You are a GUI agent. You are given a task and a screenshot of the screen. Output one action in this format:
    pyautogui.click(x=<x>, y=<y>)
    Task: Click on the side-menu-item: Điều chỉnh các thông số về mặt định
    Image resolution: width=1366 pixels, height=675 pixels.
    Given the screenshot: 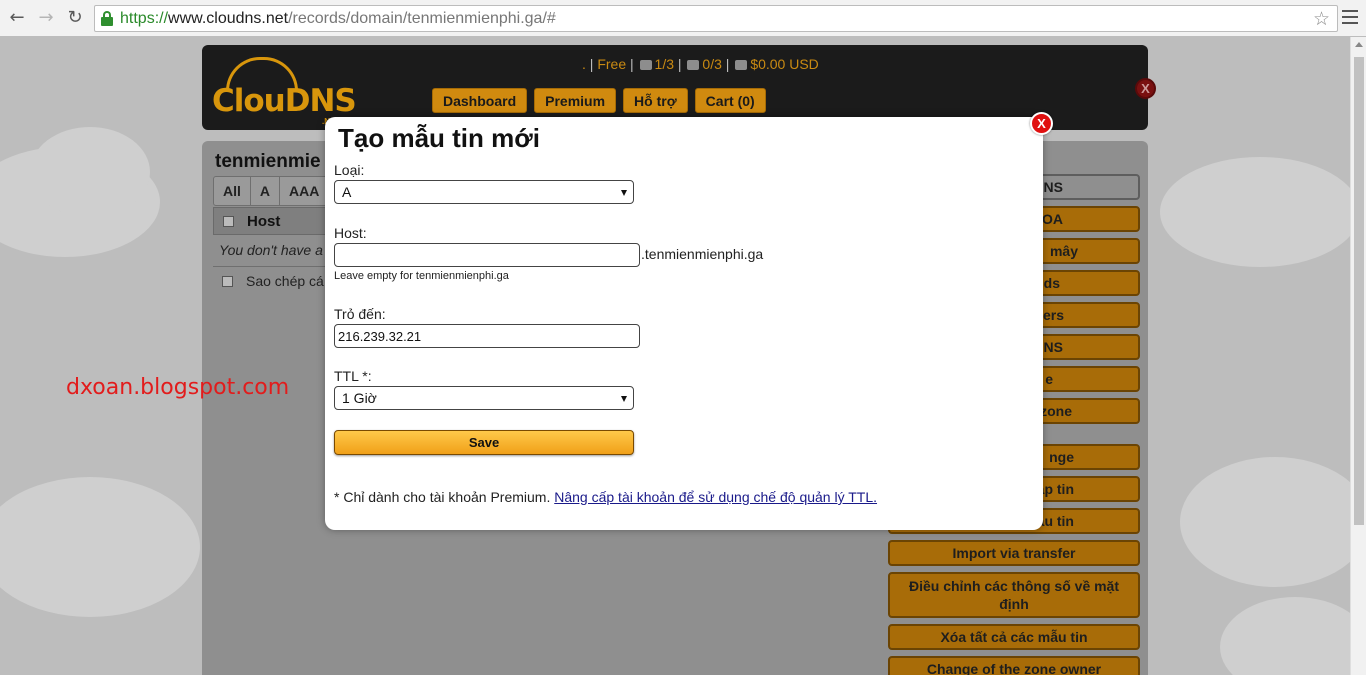 What is the action you would take?
    pyautogui.click(x=1014, y=595)
    